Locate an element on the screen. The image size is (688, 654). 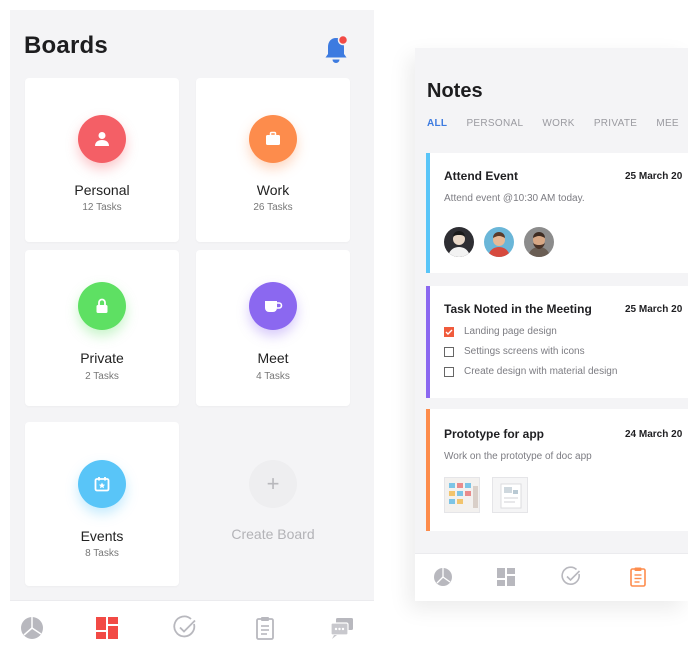
tab-all: ALL is located at coordinates (437, 123).